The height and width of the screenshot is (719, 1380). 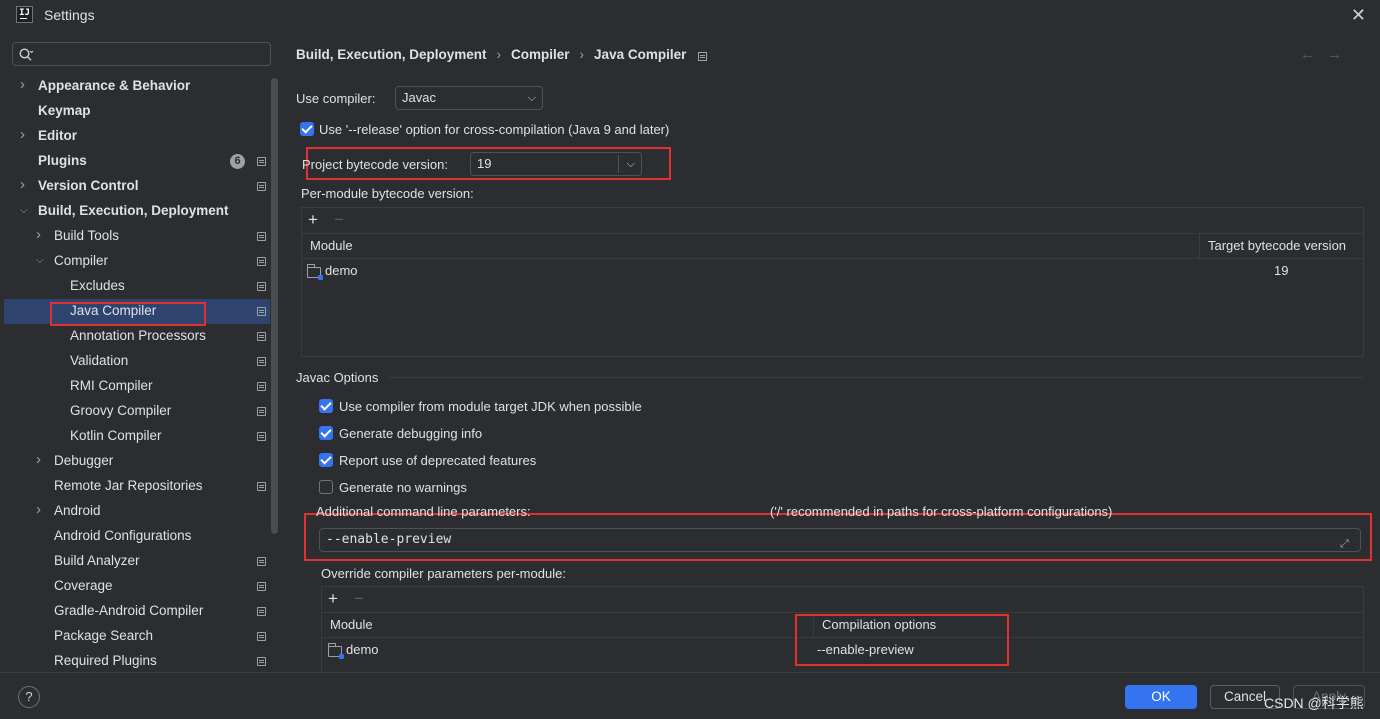 What do you see at coordinates (137, 236) in the screenshot?
I see `sidebar-item-build-tools: › Build Tools` at bounding box center [137, 236].